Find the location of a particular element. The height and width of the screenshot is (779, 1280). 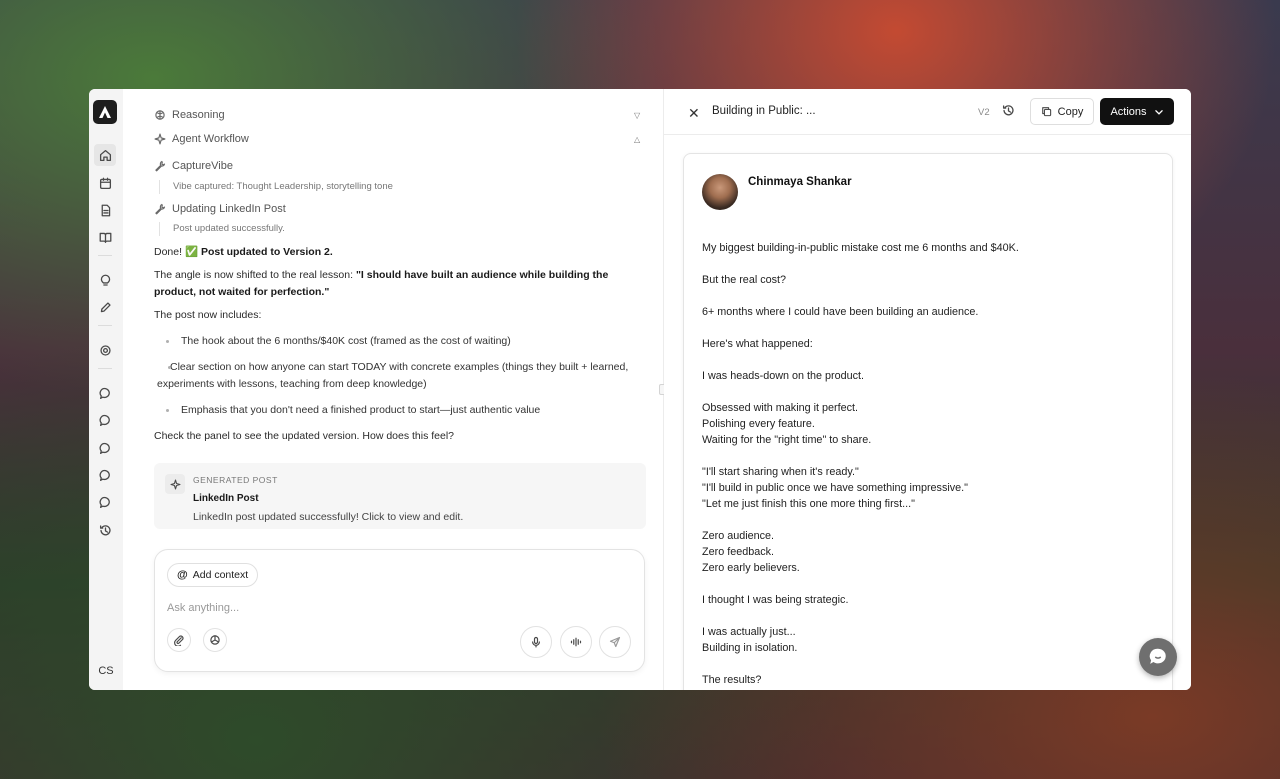

calendar-icon is located at coordinates (105, 183).